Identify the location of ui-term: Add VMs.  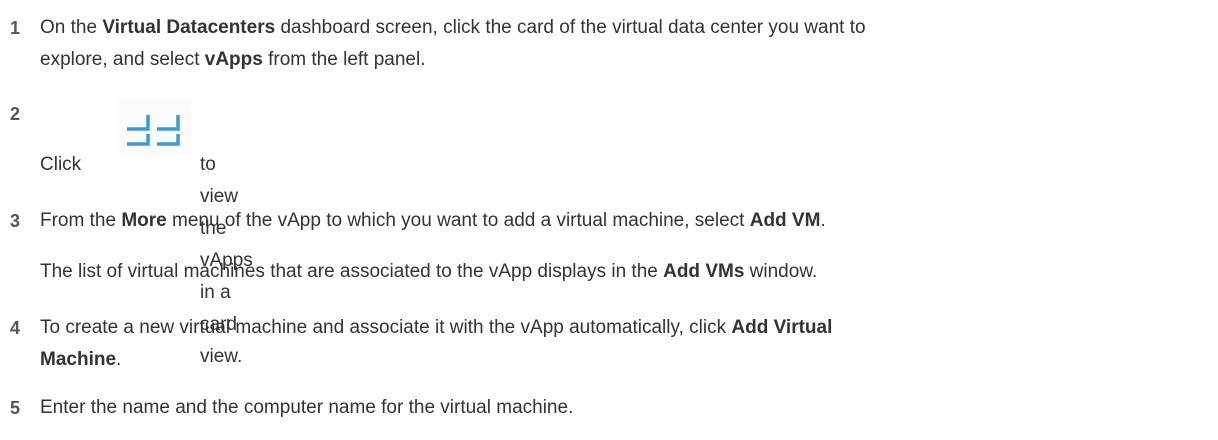
(704, 271).